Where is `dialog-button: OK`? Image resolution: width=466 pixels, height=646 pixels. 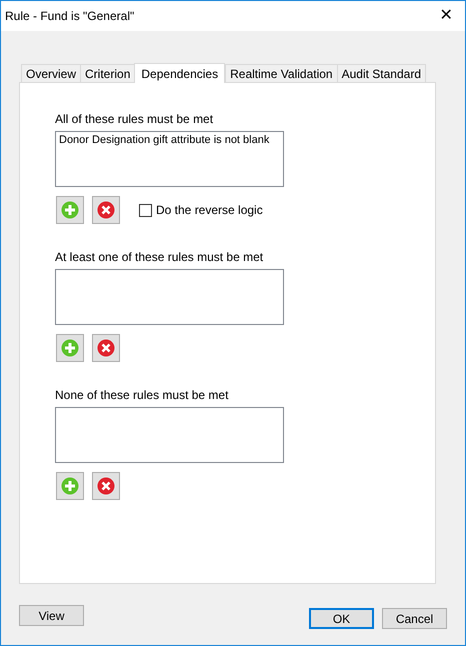
dialog-button: OK is located at coordinates (341, 618).